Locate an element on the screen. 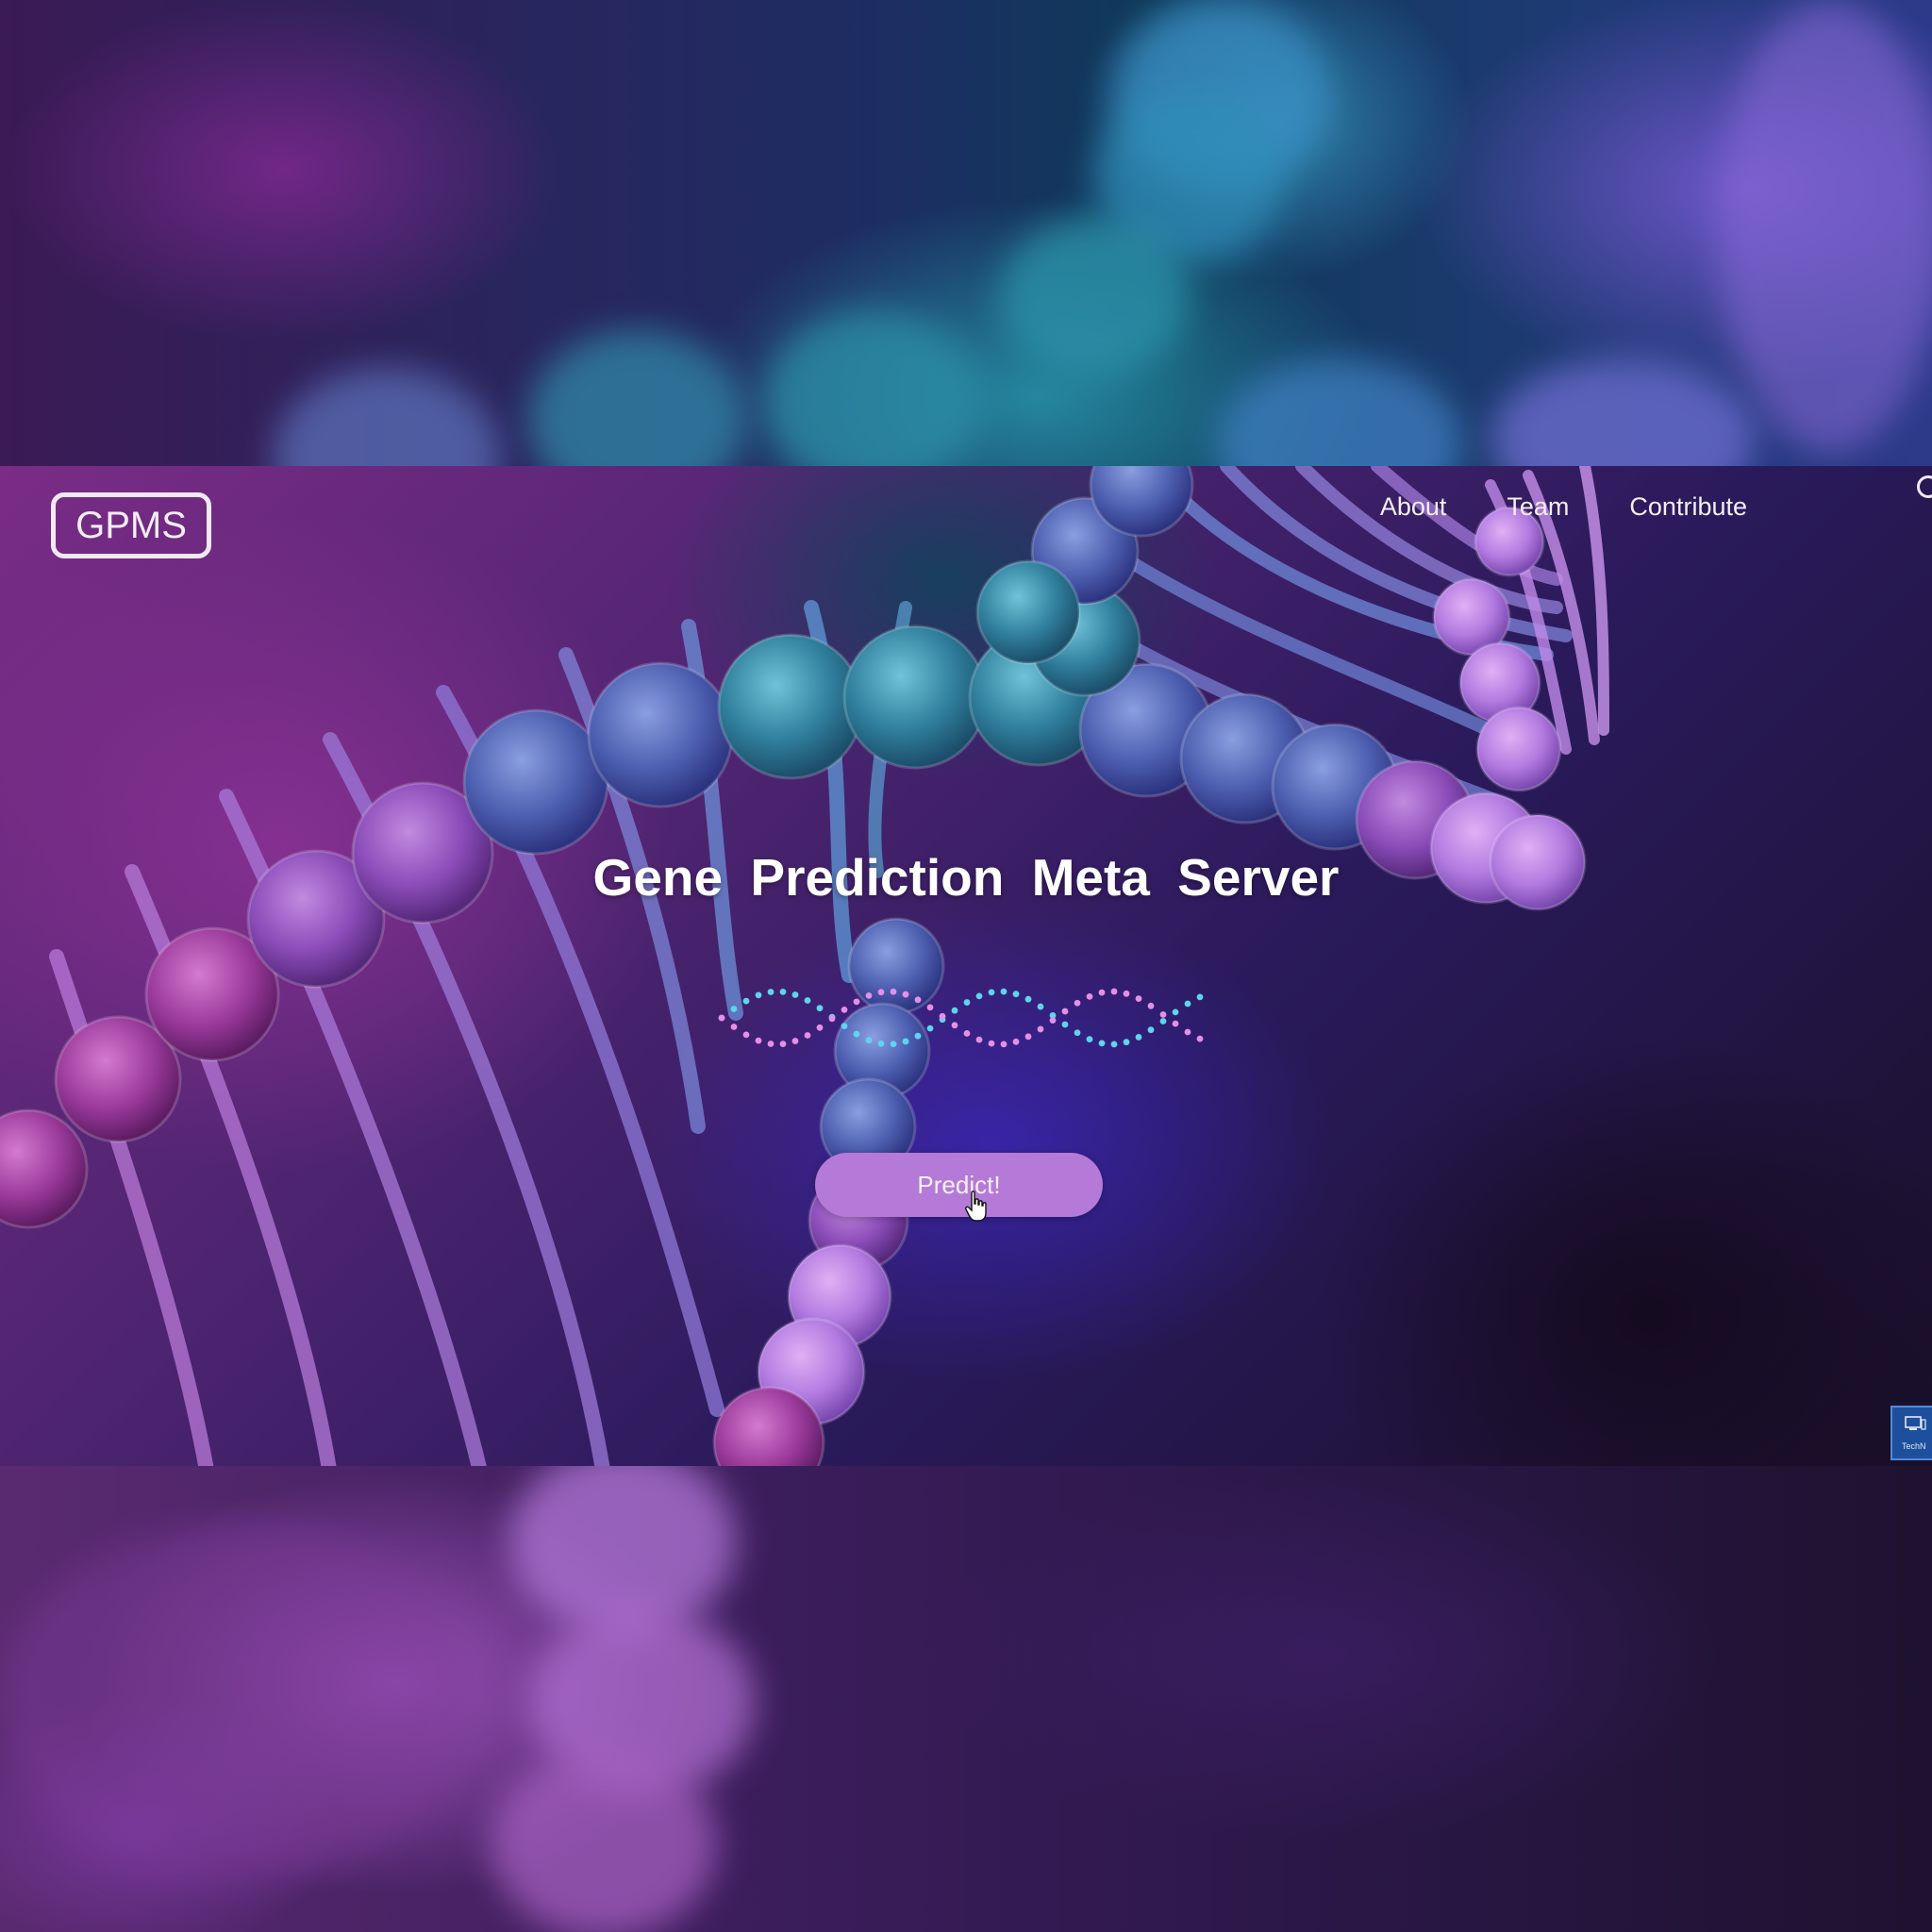  predict-button: Predict! is located at coordinates (959, 1185).